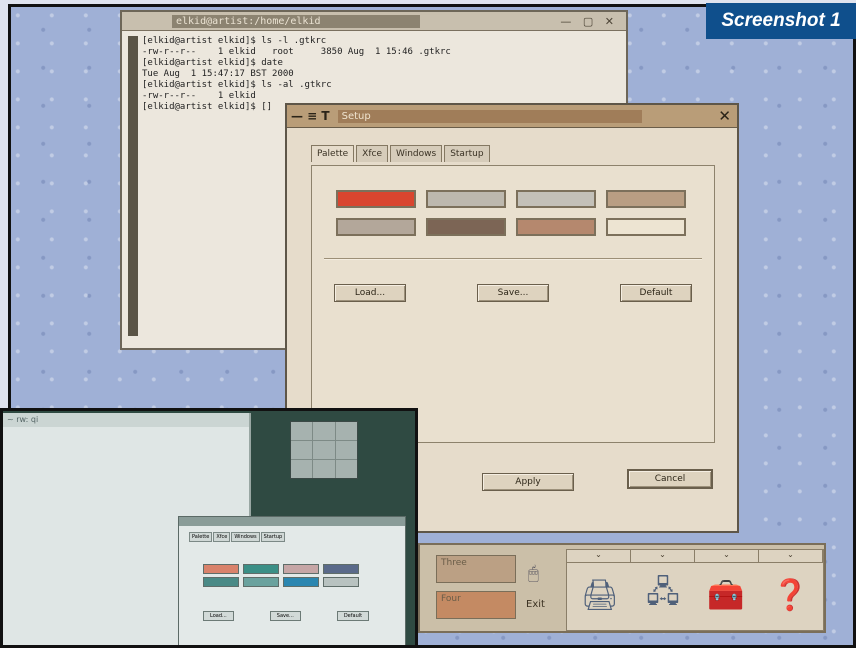  I want to click on terminal-line: [elkid@artist elkid]$ ls -al .gtkrc, so click(237, 85).